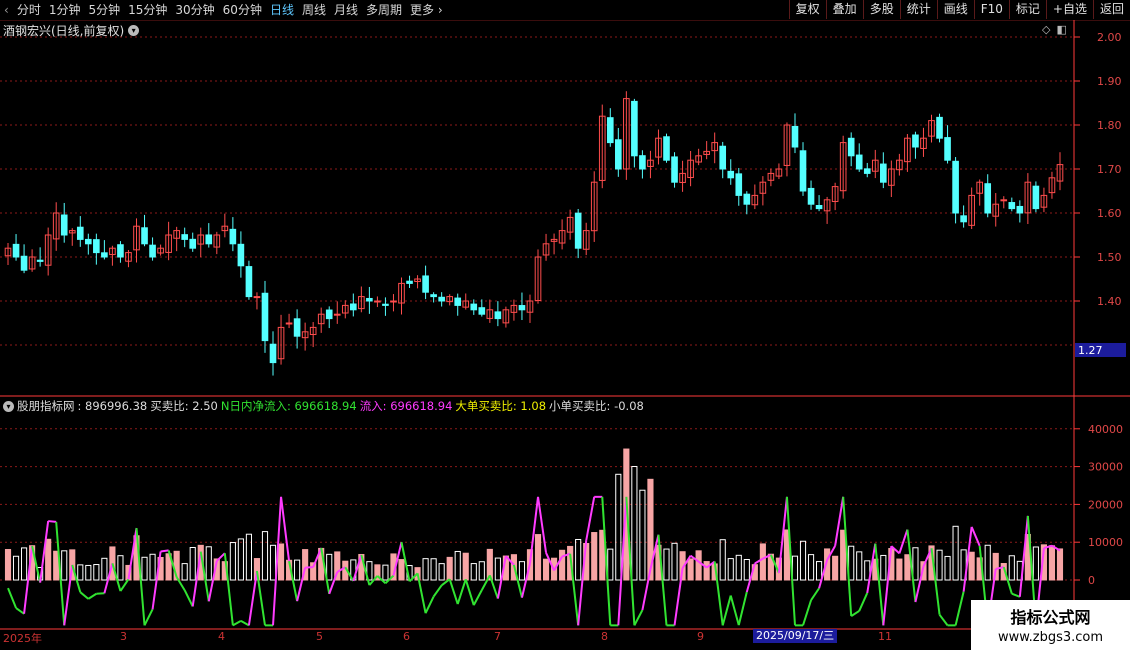 Image resolution: width=1130 pixels, height=650 pixels. What do you see at coordinates (1109, 257) in the screenshot?
I see `price-tick-label: 1.50` at bounding box center [1109, 257].